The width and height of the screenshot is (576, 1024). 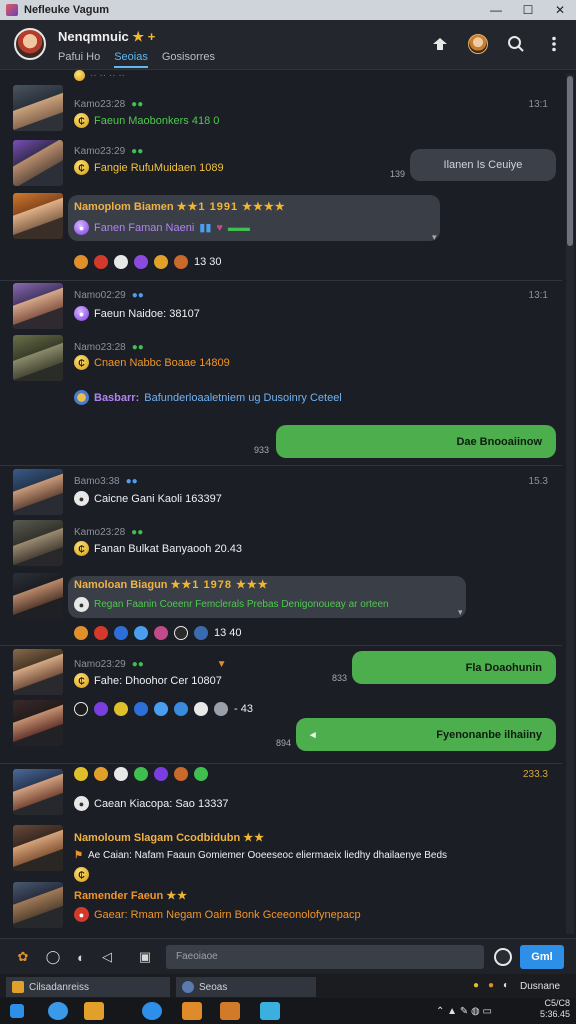 What do you see at coordinates (157, 838) in the screenshot?
I see `message-author: Namoloum Slagam Ccodbidubn` at bounding box center [157, 838].